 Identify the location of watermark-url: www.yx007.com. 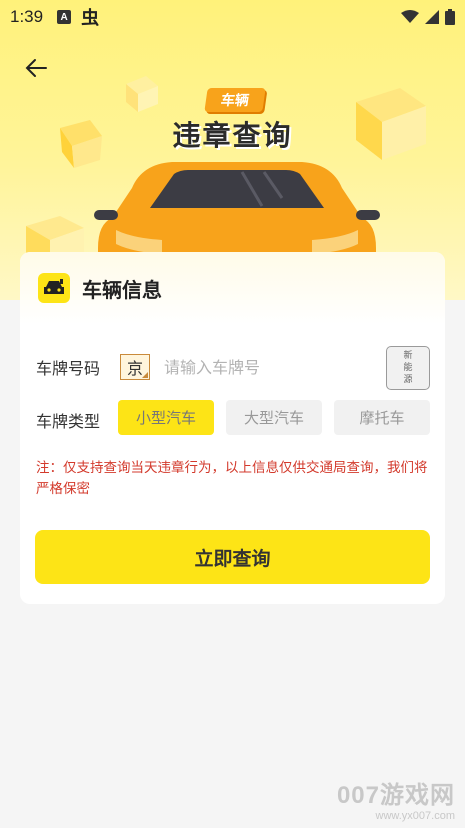
(415, 816).